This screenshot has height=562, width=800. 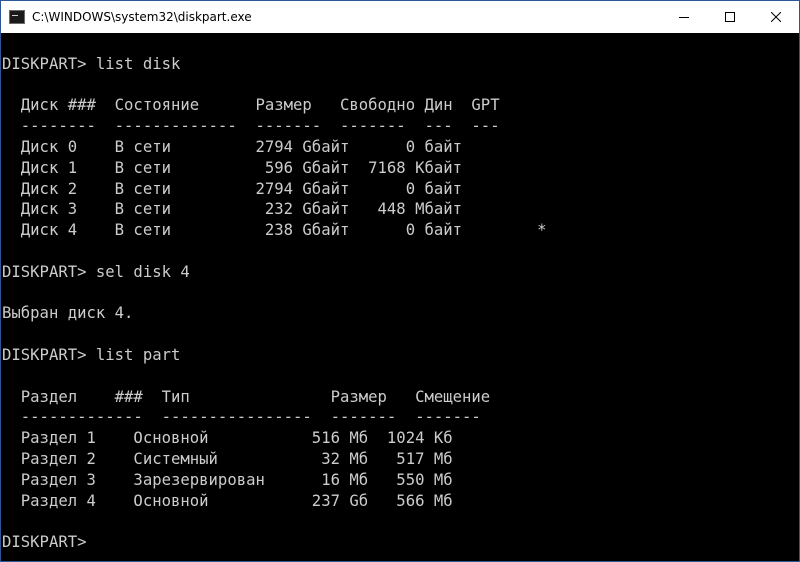 I want to click on console-line: Раздел 3 Зарезервирован 16 Мб 550 Мб, so click(x=227, y=479).